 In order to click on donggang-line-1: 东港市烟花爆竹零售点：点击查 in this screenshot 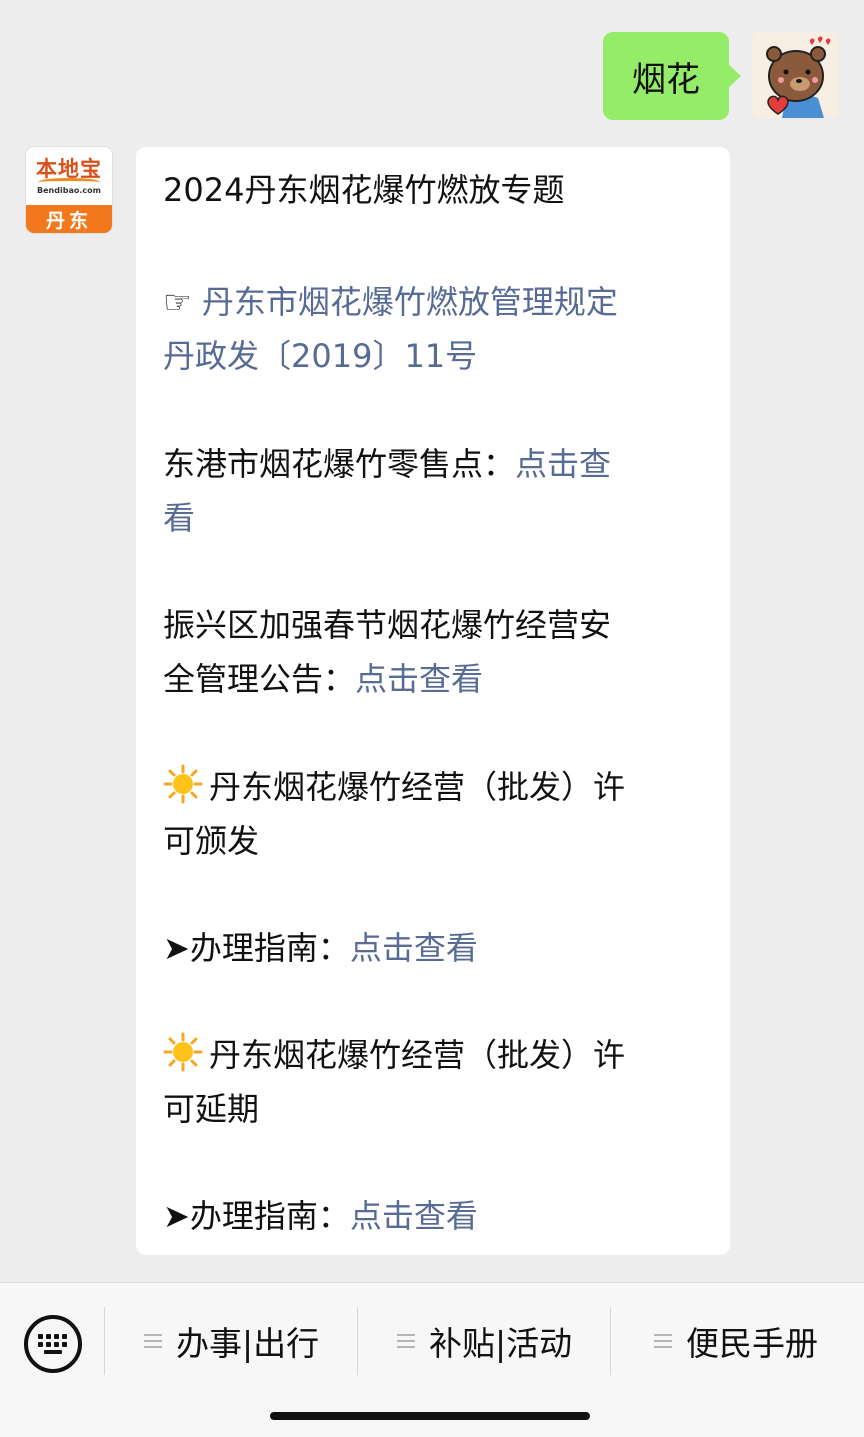, I will do `click(387, 464)`.